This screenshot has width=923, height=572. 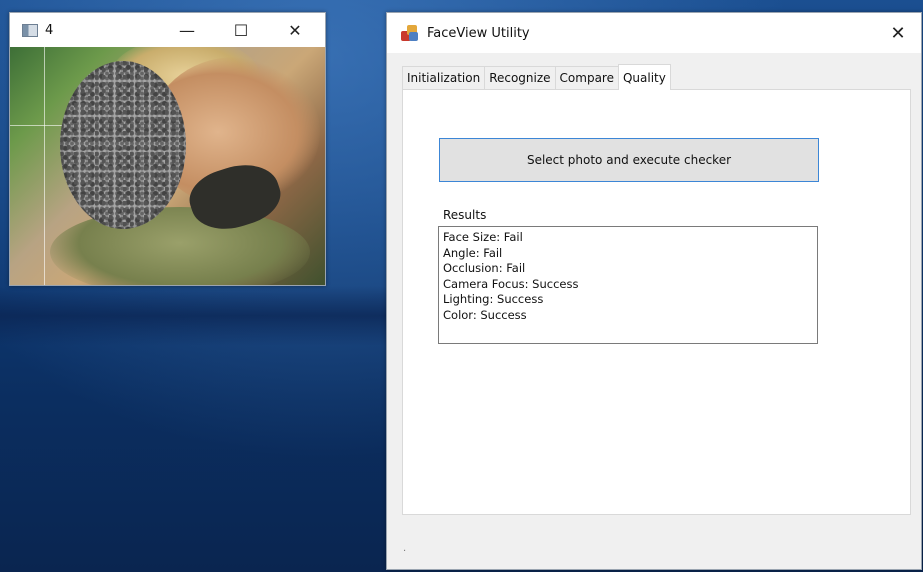 I want to click on tab-recognize: Recognize, so click(x=520, y=77).